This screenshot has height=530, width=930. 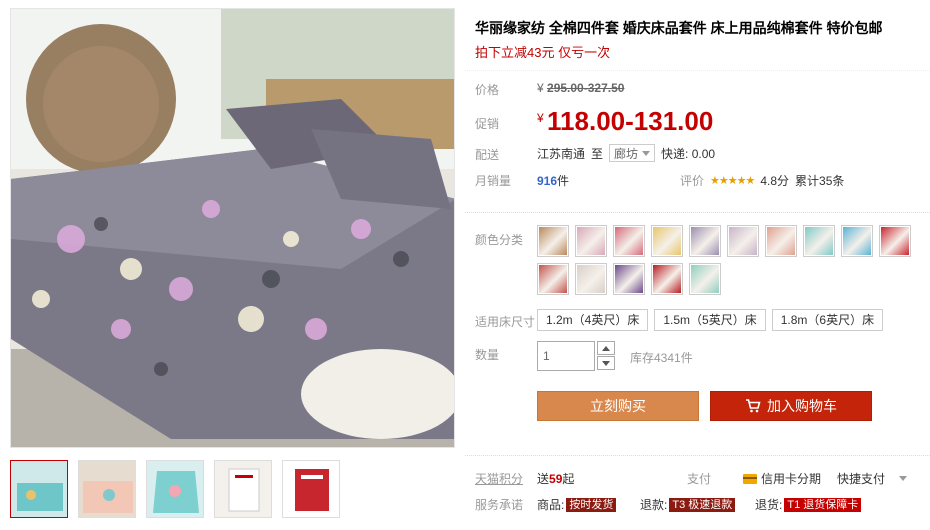 I want to click on thumbnail-strip, so click(x=175, y=489).